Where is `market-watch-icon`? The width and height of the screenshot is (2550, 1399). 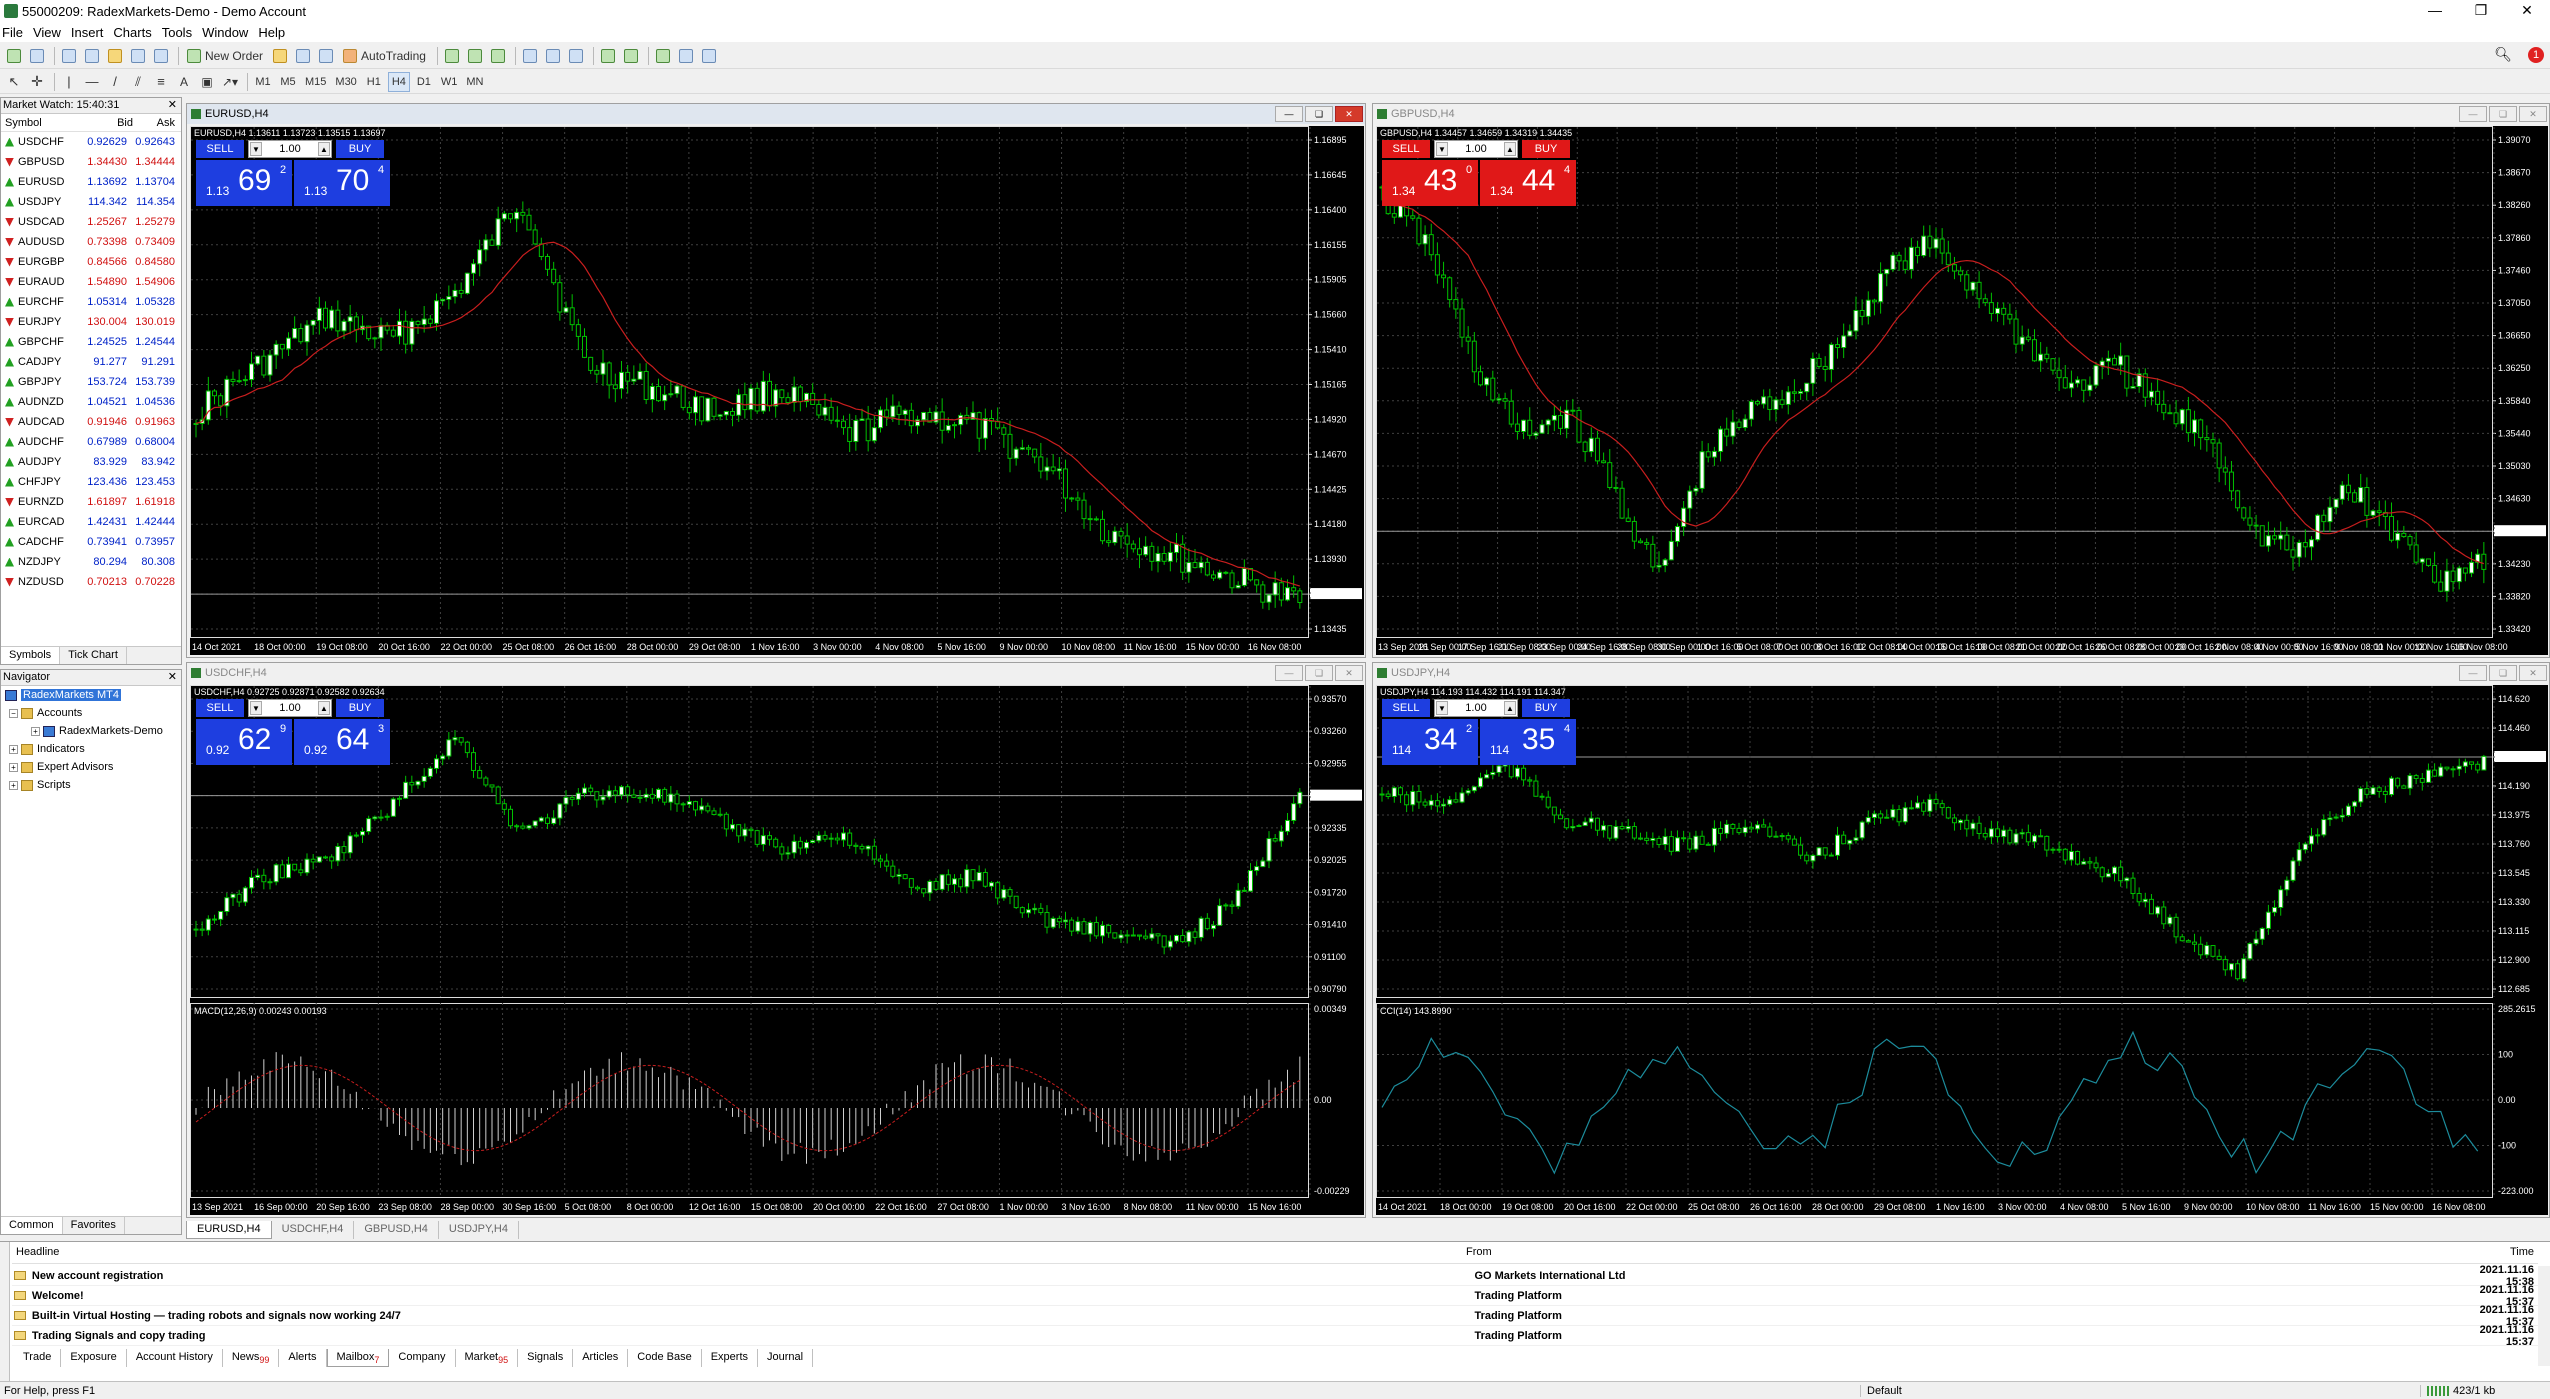
market-watch-icon is located at coordinates (69, 56).